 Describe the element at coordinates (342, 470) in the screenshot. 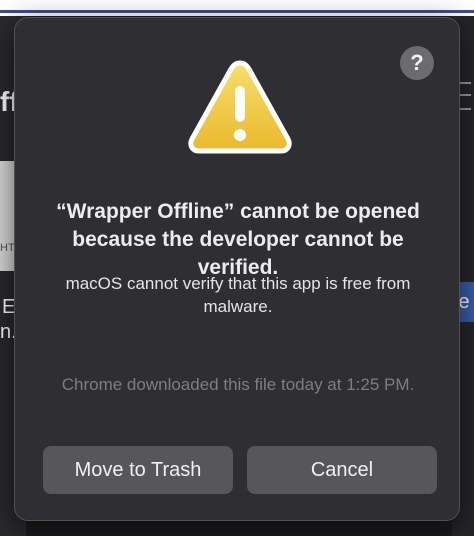

I see `cancel-button: Cancel` at that location.